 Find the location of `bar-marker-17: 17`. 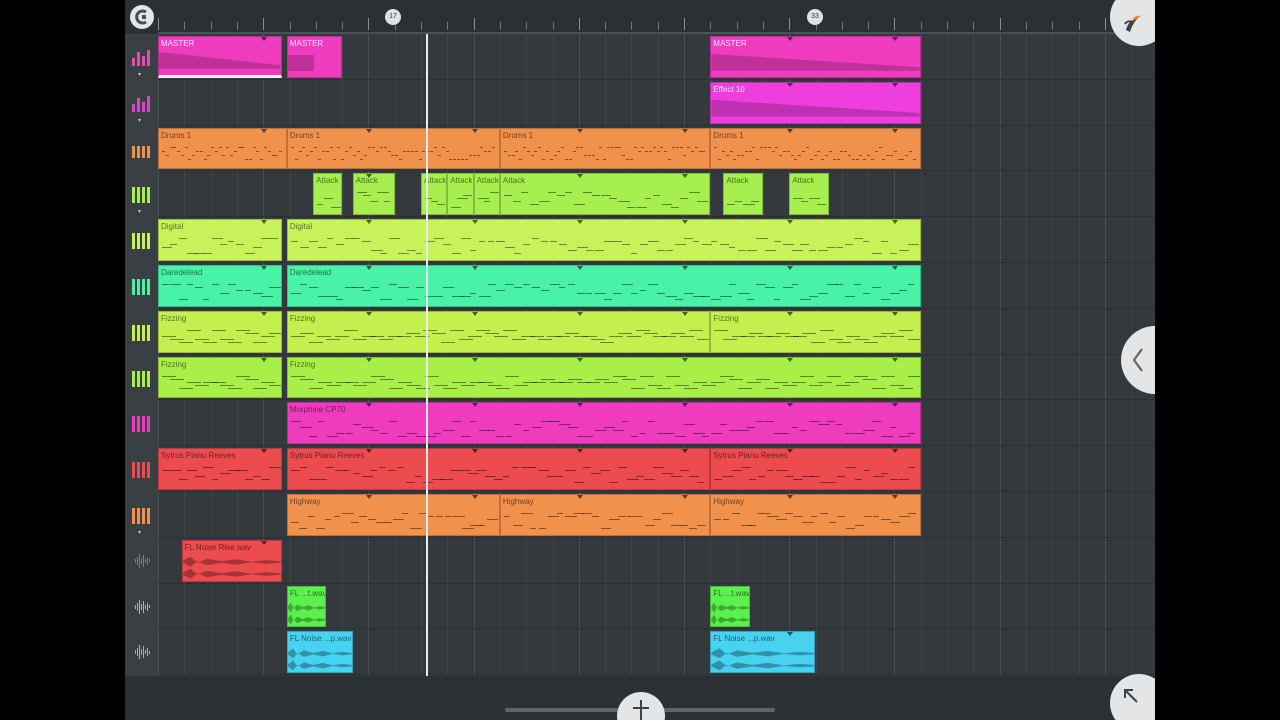

bar-marker-17: 17 is located at coordinates (393, 17).